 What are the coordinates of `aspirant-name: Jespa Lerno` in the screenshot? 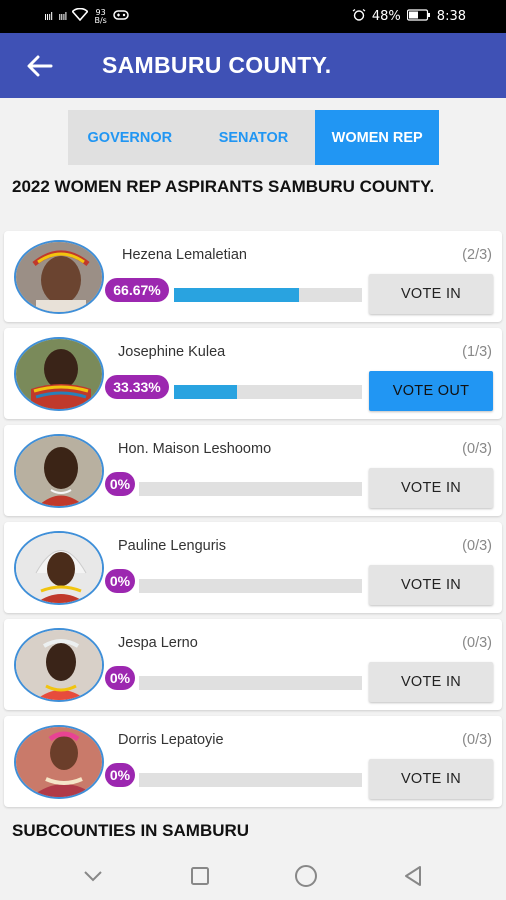 It's located at (158, 643).